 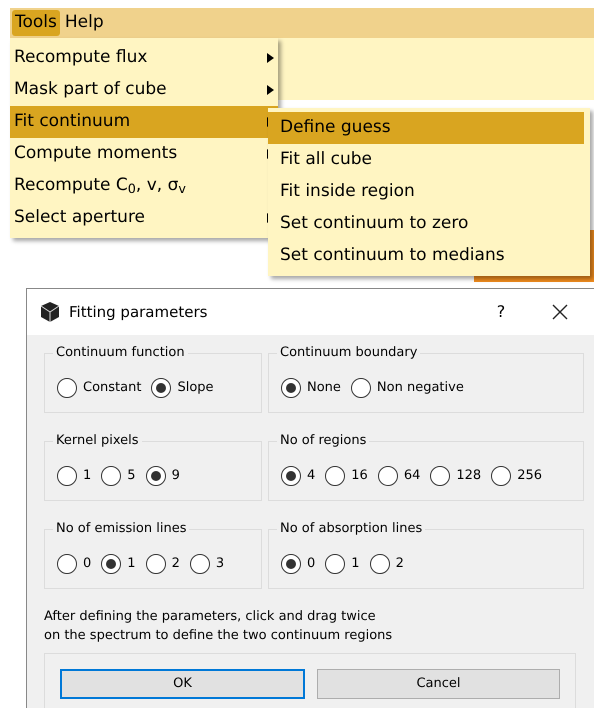 I want to click on menu-bar-item: Help, so click(x=84, y=23).